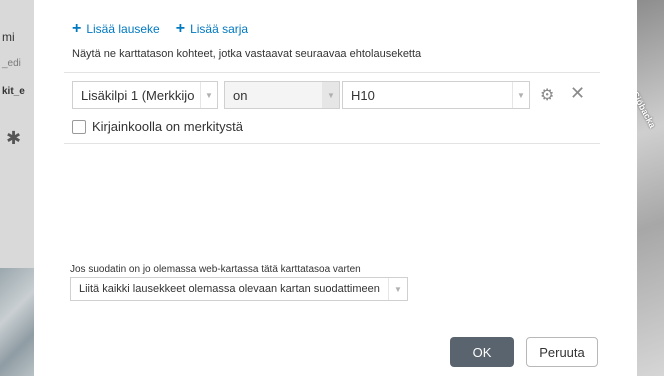  I want to click on background-map: Sjöbacka, so click(650, 188).